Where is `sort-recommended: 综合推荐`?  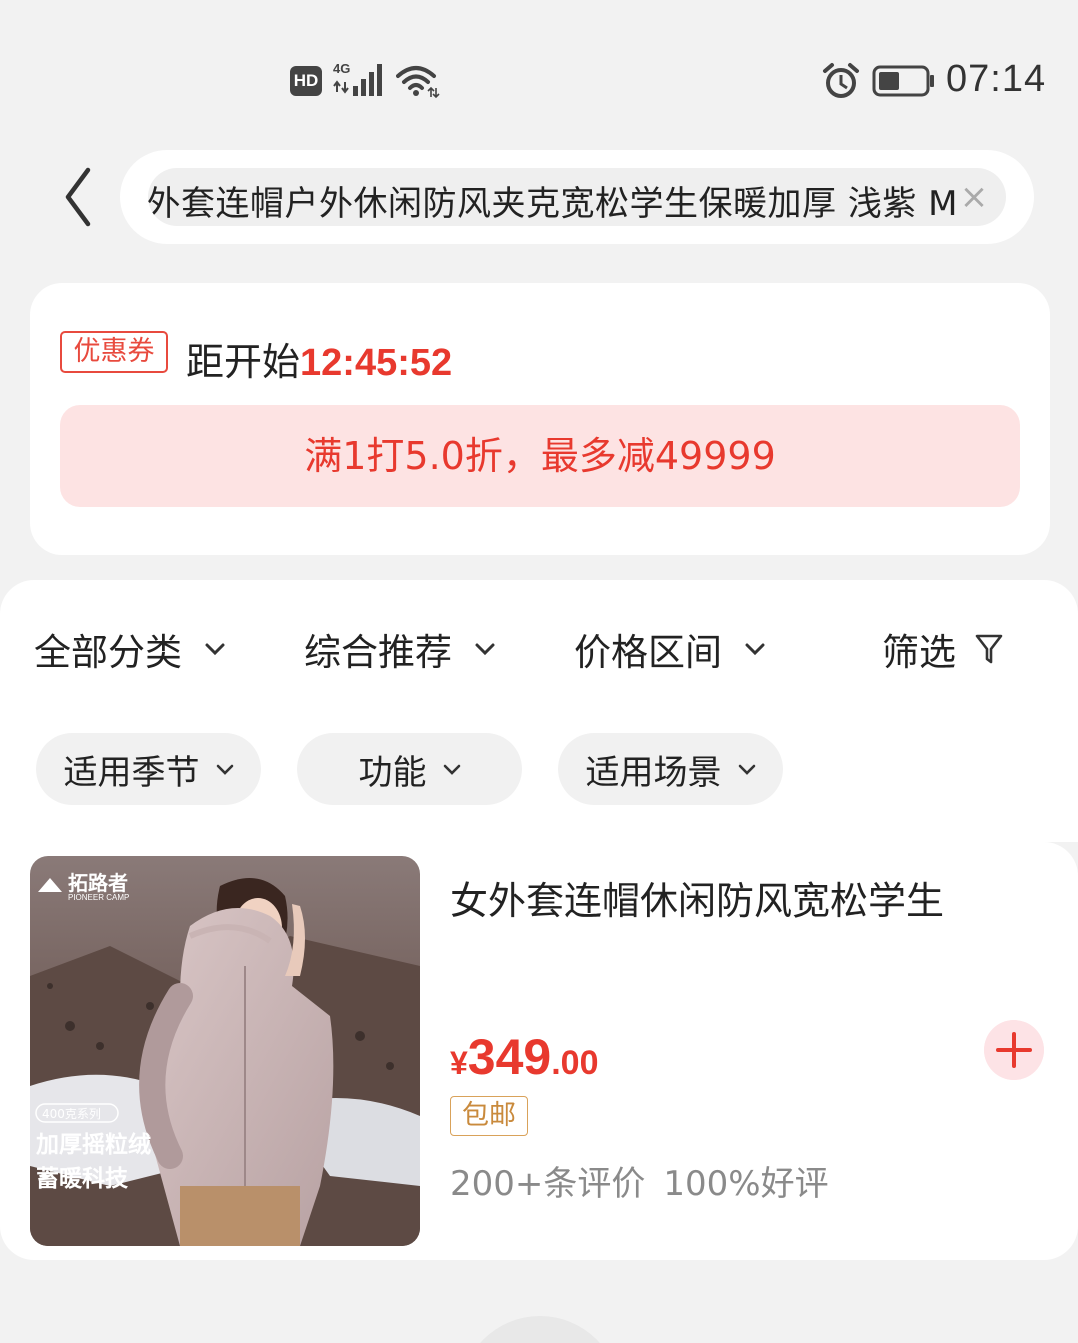
sort-recommended: 综合推荐 is located at coordinates (400, 649).